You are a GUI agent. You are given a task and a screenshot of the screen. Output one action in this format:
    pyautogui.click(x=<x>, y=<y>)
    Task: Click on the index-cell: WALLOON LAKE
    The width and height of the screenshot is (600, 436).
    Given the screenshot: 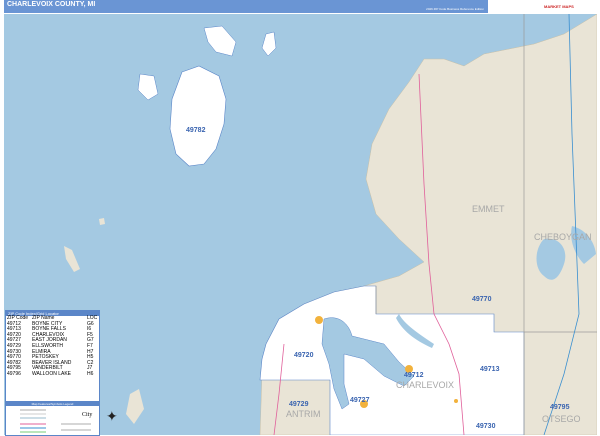 What is the action you would take?
    pyautogui.click(x=51, y=373)
    